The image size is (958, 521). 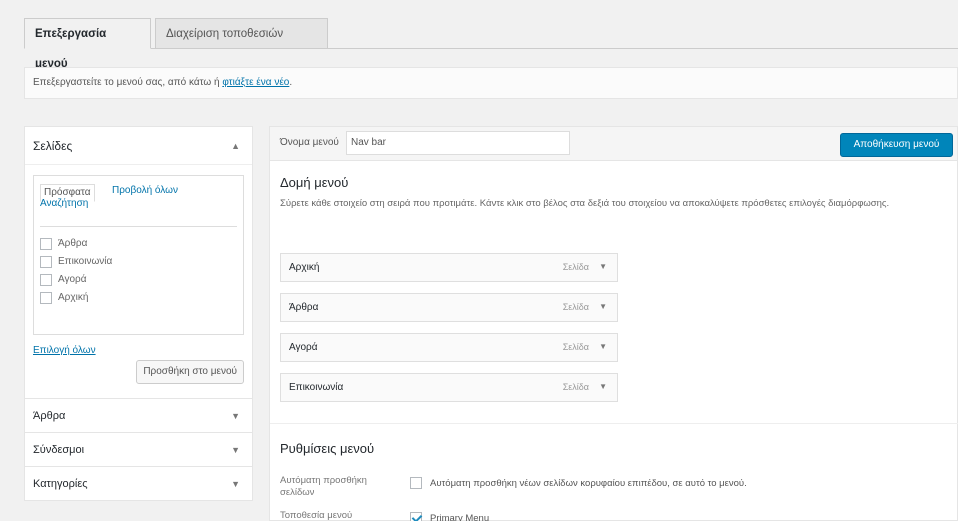 I want to click on auto-add-pages-checkbox, so click(x=416, y=483).